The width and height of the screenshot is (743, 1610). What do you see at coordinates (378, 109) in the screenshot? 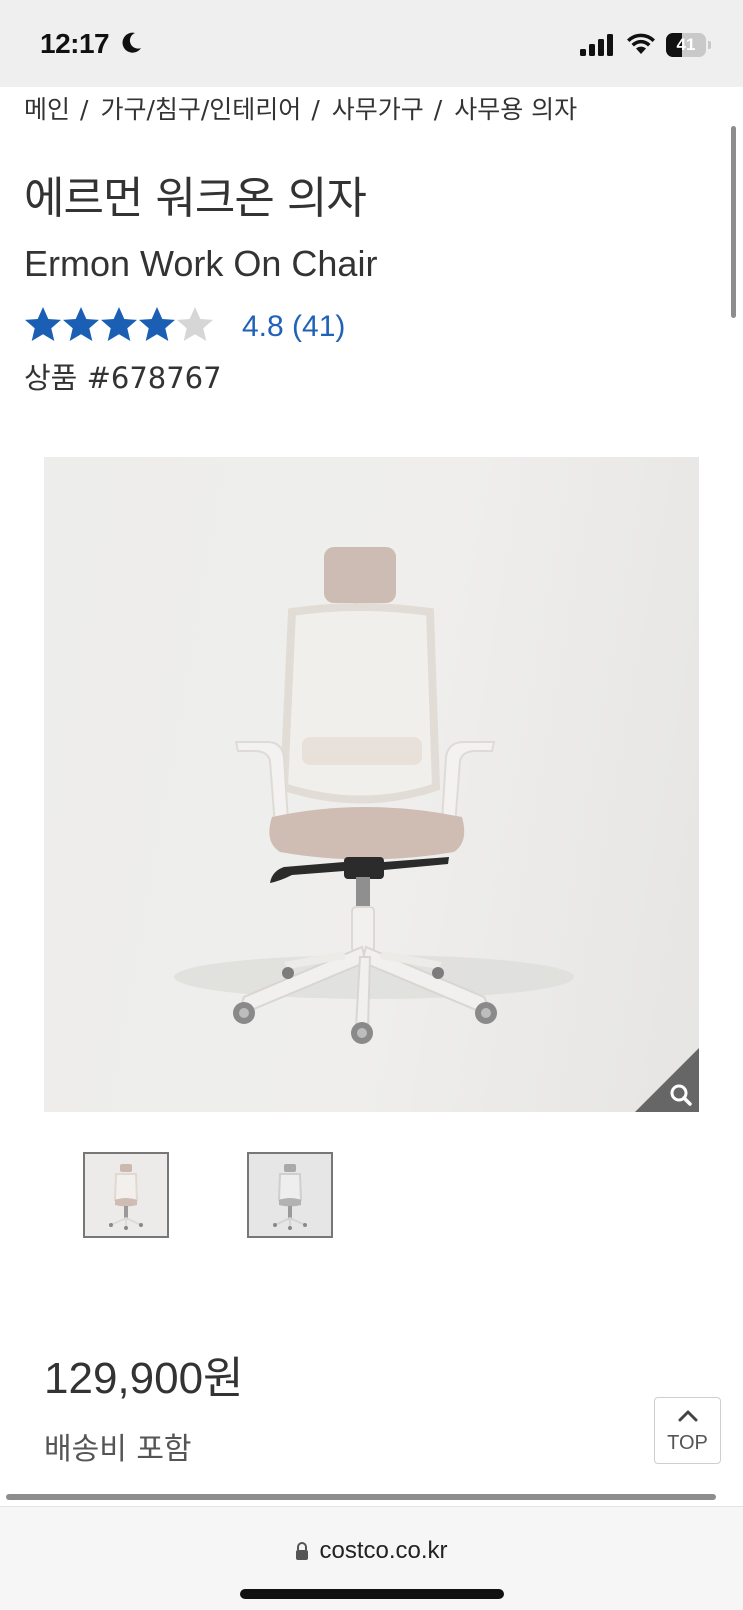
I see `breadcrumb-office-furniture: 사무가구` at bounding box center [378, 109].